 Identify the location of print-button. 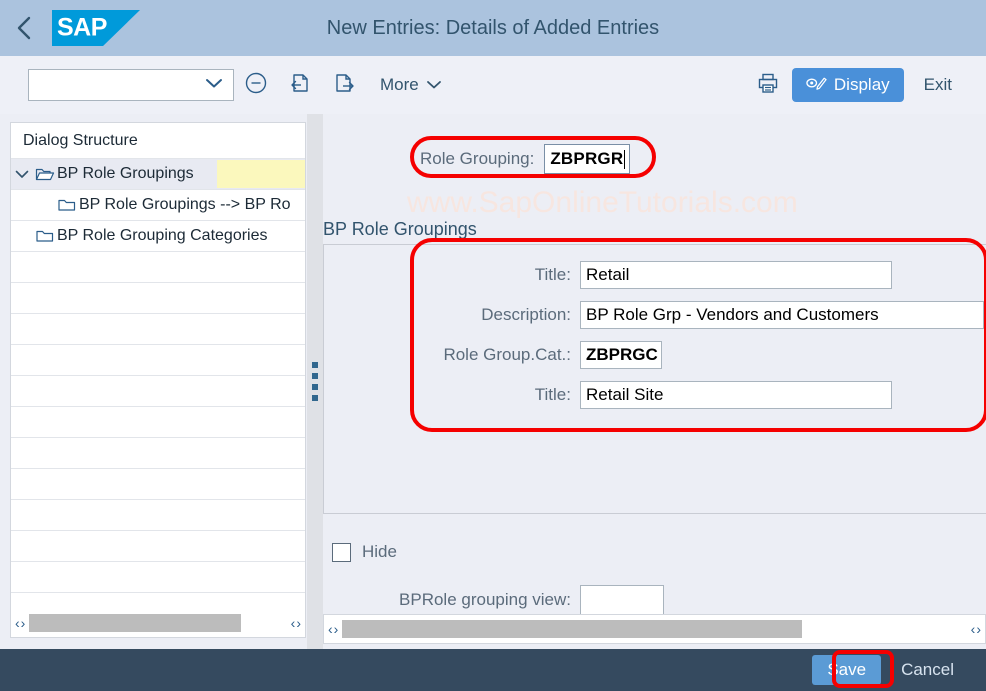
(768, 85).